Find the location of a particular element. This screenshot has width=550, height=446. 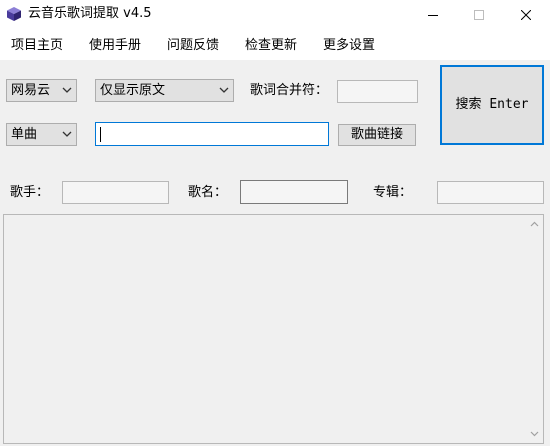

maximize-button is located at coordinates (479, 15).